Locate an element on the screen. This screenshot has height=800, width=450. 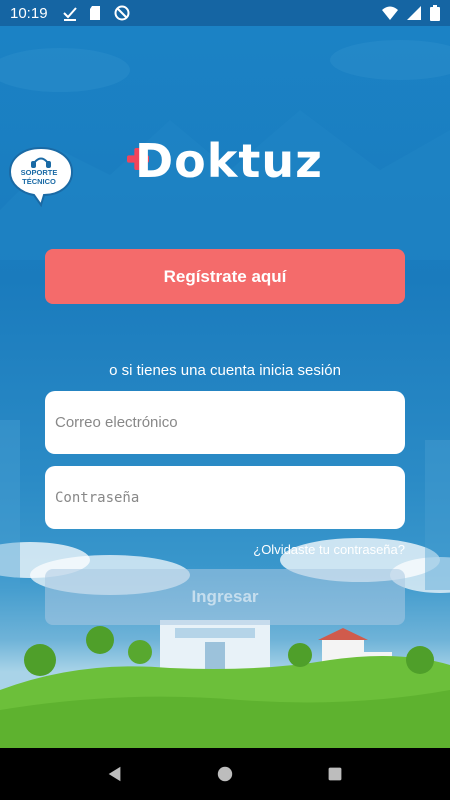
email-field is located at coordinates (225, 422).